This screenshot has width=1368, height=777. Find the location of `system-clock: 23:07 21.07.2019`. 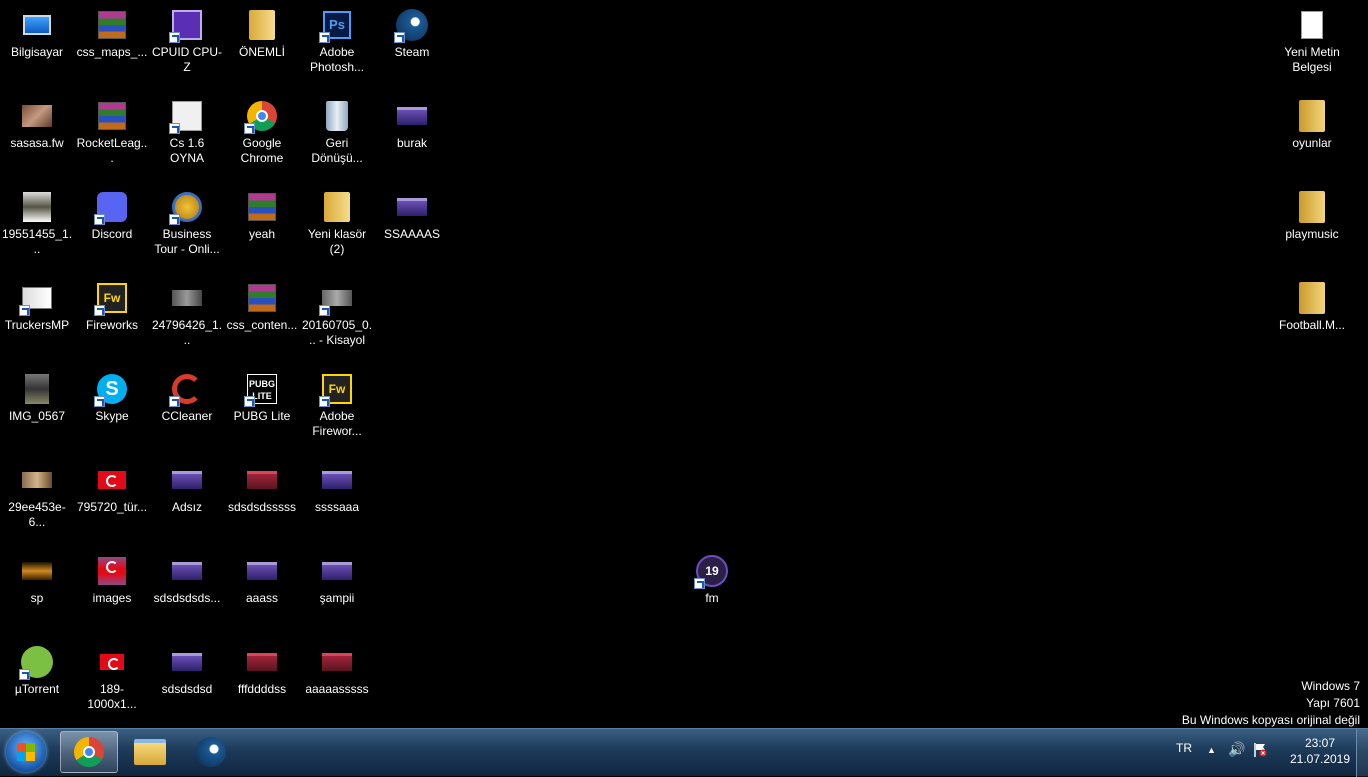

system-clock: 23:07 21.07.2019 is located at coordinates (1320, 751).